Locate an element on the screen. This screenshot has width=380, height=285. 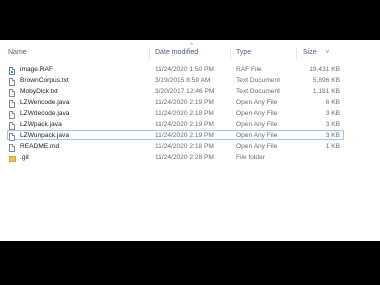
column-size: Size is located at coordinates (310, 52).